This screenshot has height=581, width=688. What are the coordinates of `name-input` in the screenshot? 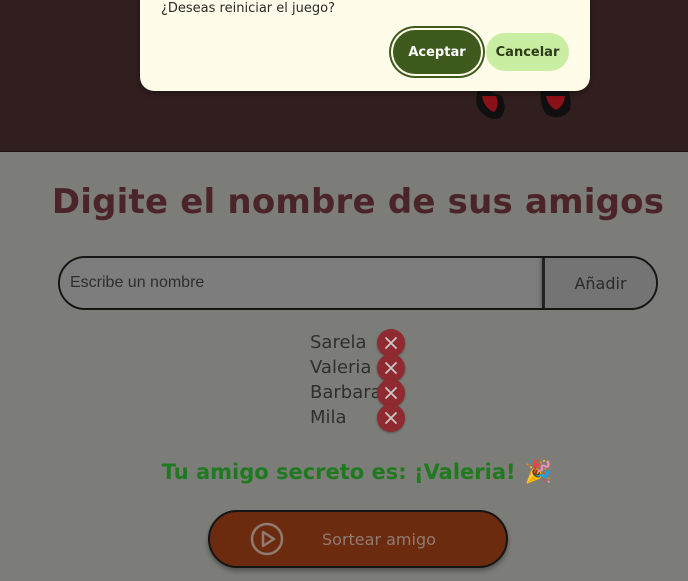 It's located at (301, 283).